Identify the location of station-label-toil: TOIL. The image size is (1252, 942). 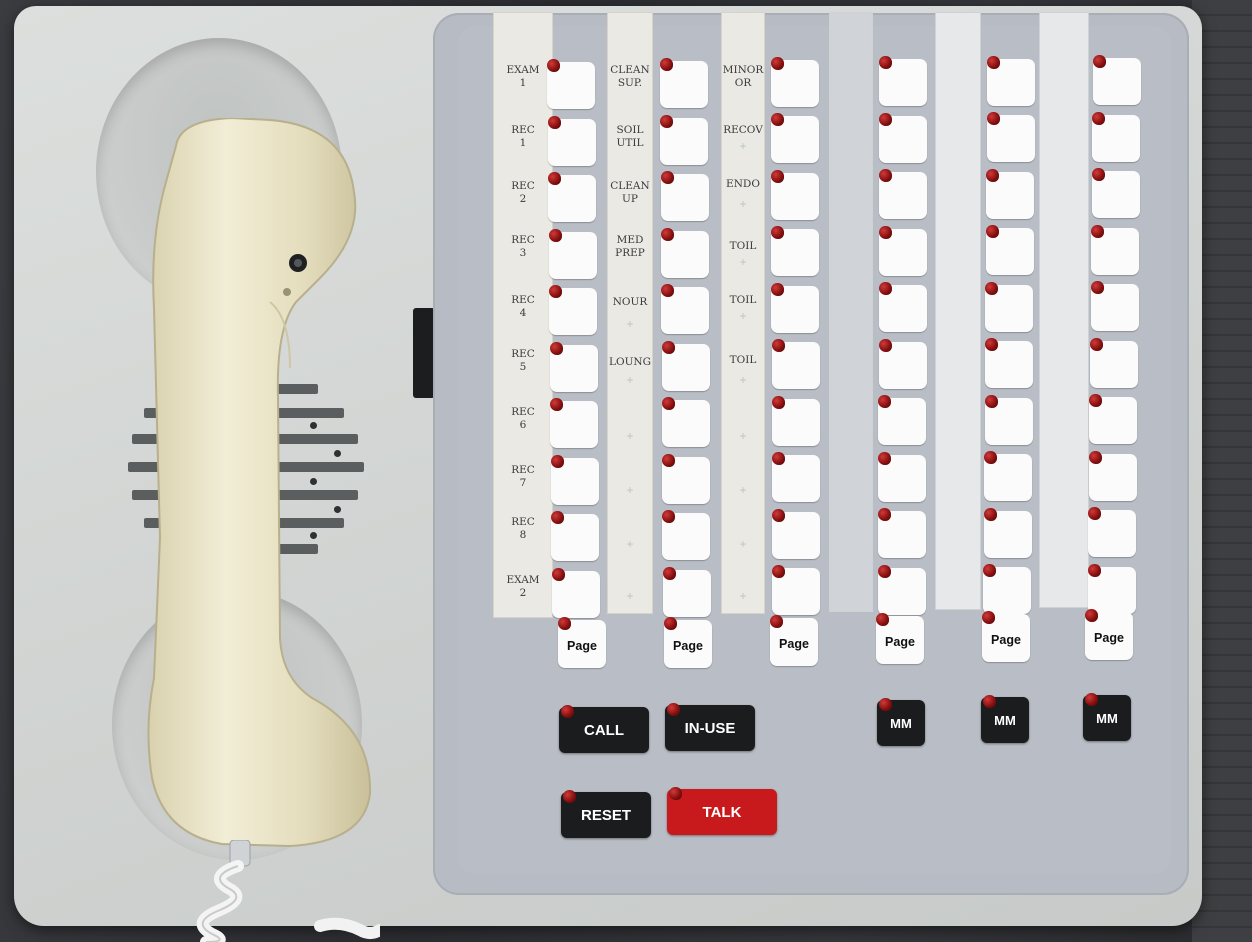
(743, 246).